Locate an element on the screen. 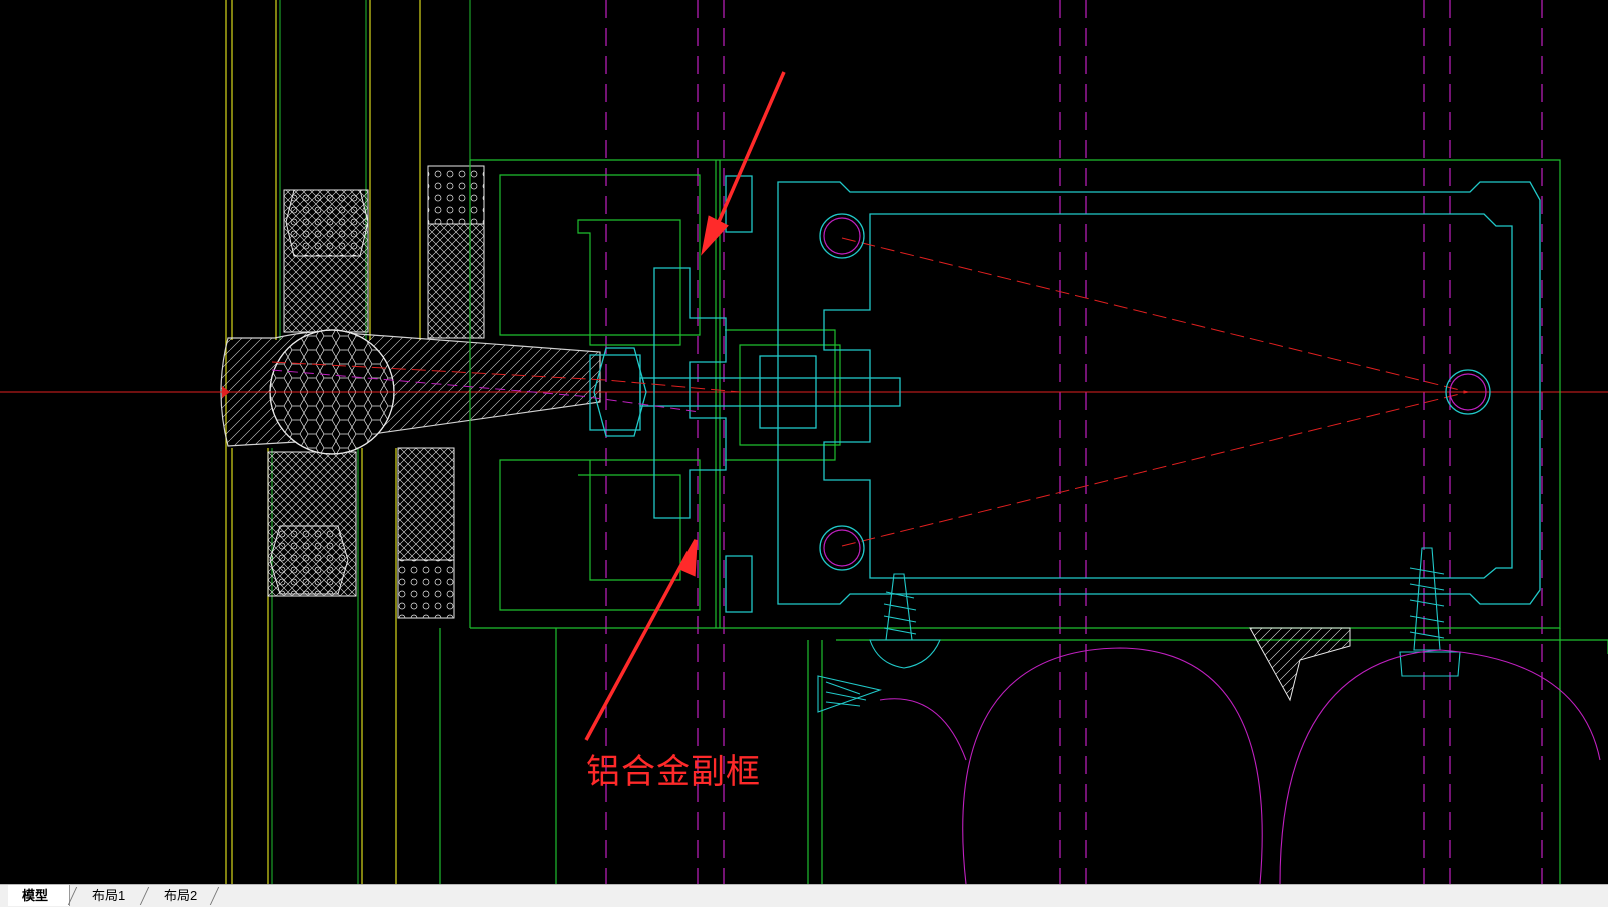 Image resolution: width=1608 pixels, height=907 pixels. self-tapping-screw is located at coordinates (1139, 630).